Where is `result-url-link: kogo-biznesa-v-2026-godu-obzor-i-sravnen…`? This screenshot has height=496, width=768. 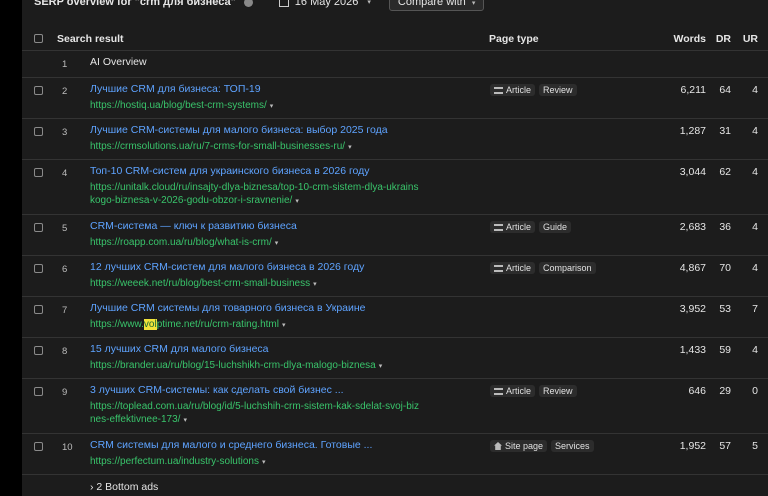 result-url-link: kogo-biznesa-v-2026-godu-obzor-i-sravnen… is located at coordinates (194, 201).